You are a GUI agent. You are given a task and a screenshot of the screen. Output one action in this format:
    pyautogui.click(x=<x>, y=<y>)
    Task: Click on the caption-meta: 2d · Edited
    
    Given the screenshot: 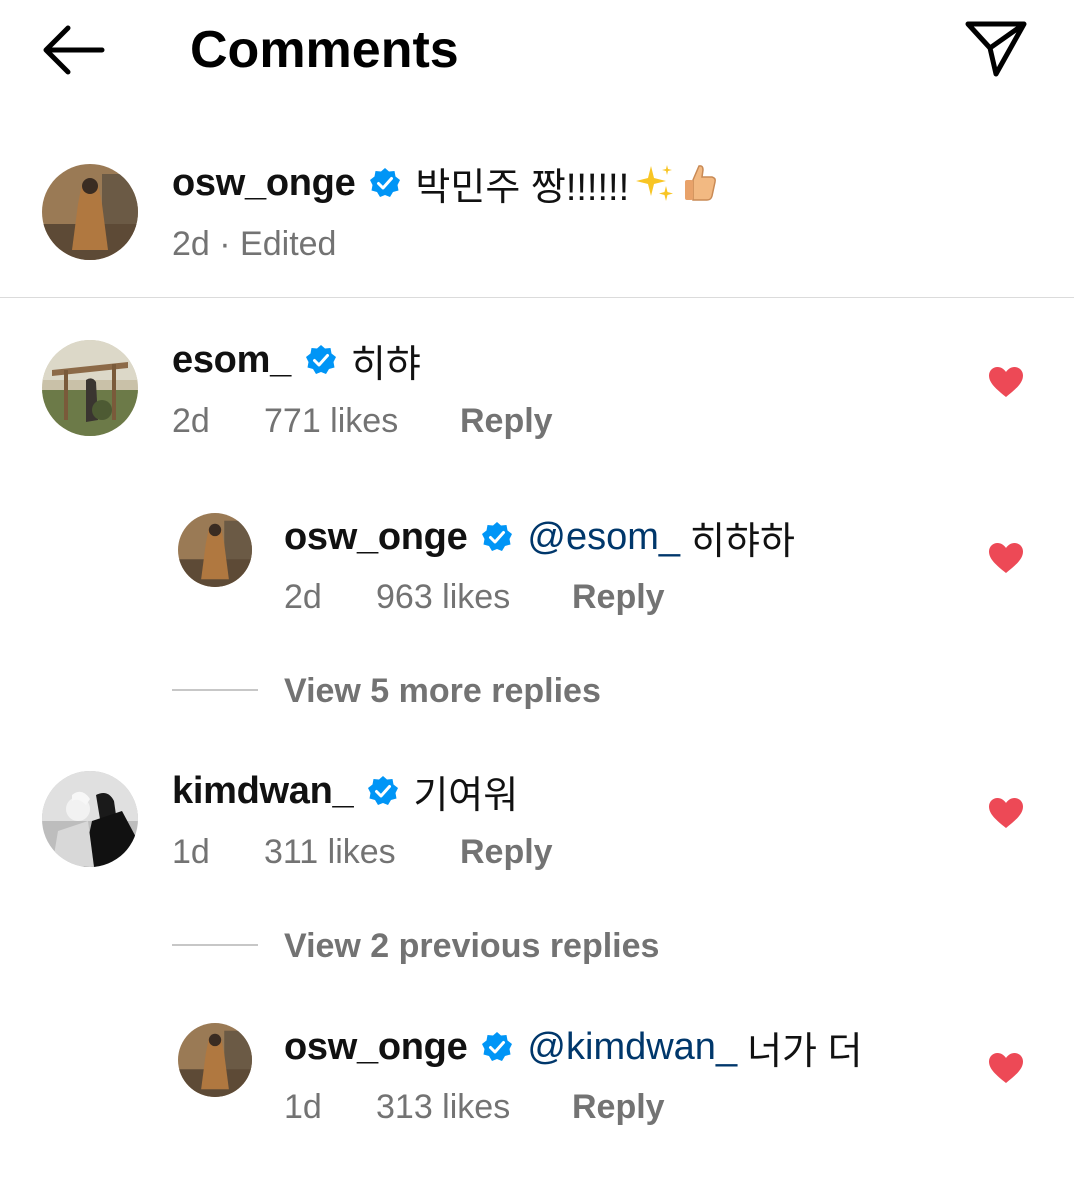 What is the action you would take?
    pyautogui.click(x=254, y=244)
    